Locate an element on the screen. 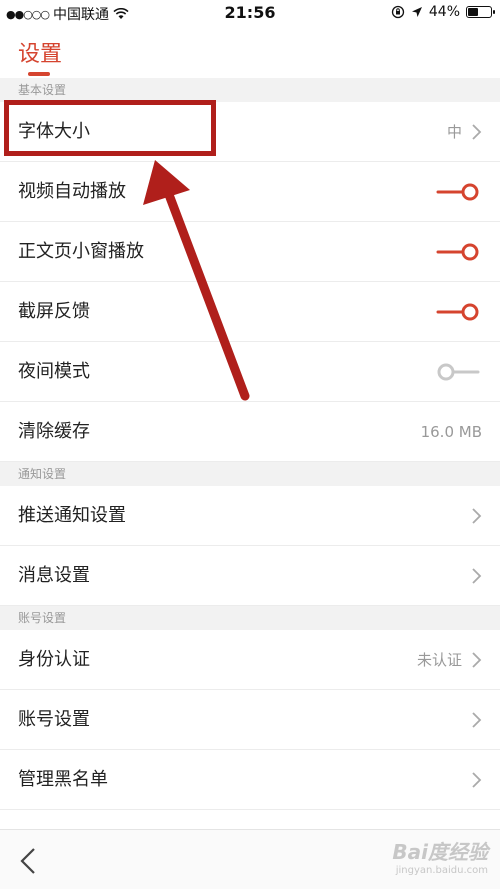 The image size is (500, 889). settings-row-messages: 消息设置 is located at coordinates (250, 576).